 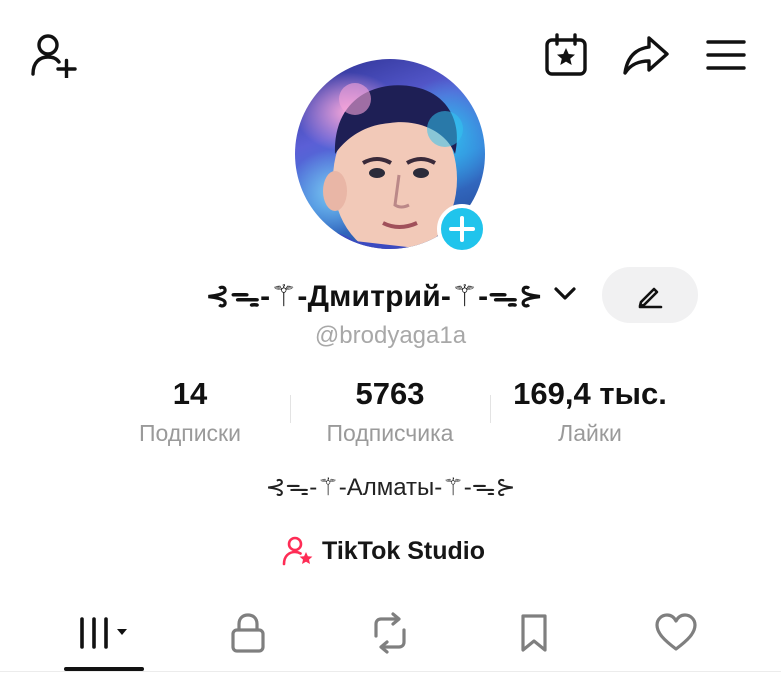 I want to click on share-icon, so click(x=646, y=55).